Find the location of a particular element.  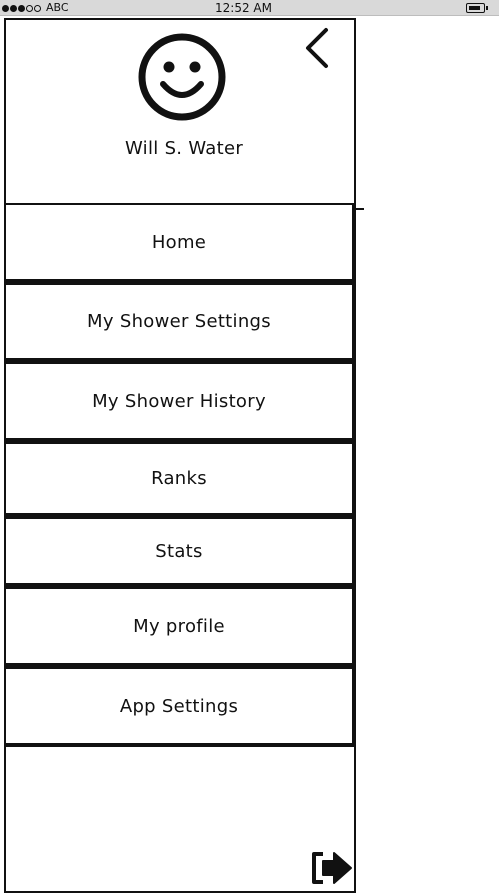

menu-item-label: My Shower History is located at coordinates (179, 401).